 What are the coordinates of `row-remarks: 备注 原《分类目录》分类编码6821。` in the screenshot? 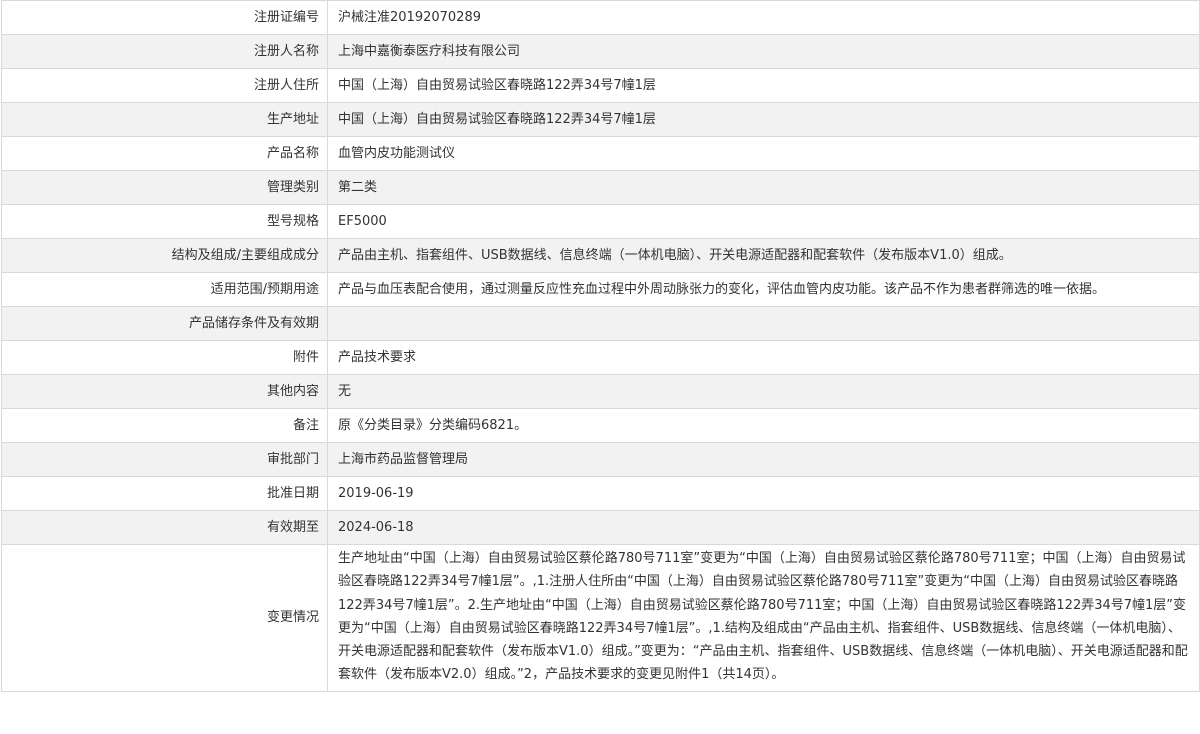 It's located at (600, 425).